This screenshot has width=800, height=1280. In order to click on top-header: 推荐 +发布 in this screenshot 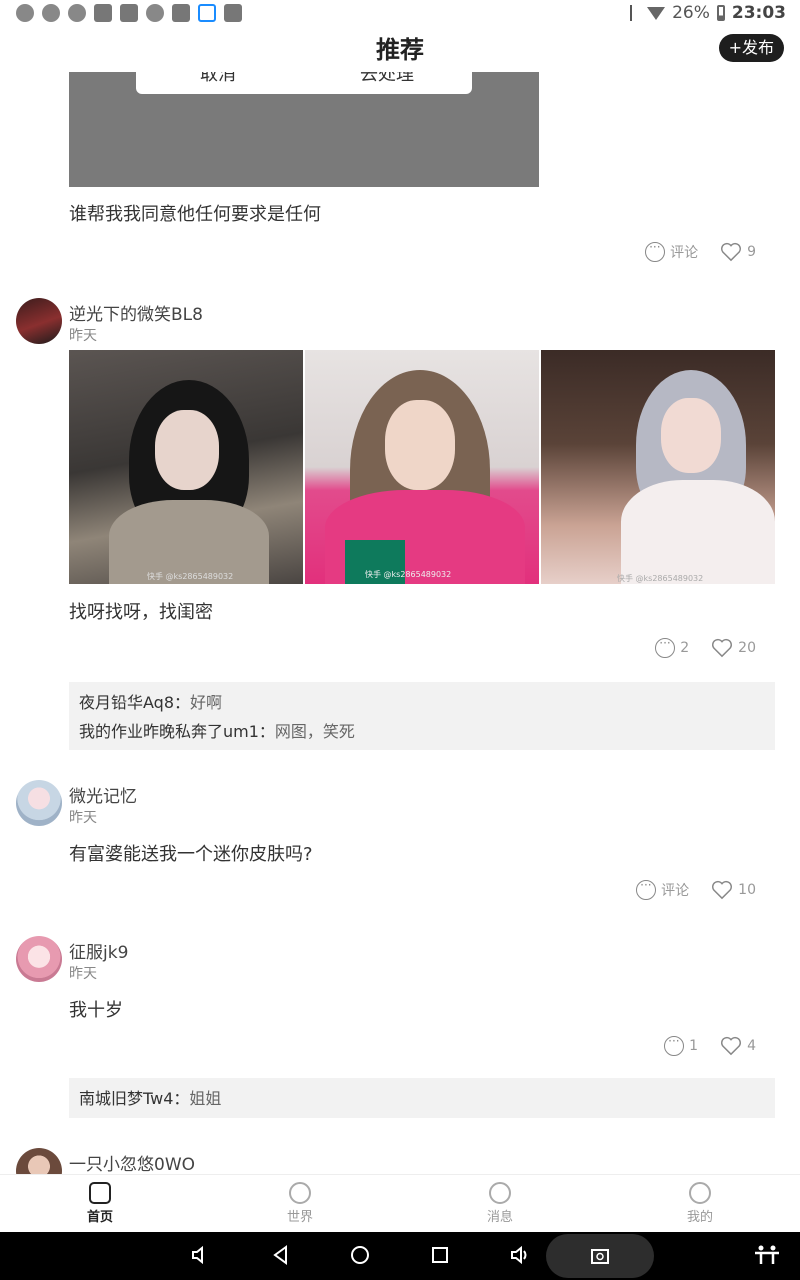, I will do `click(400, 49)`.